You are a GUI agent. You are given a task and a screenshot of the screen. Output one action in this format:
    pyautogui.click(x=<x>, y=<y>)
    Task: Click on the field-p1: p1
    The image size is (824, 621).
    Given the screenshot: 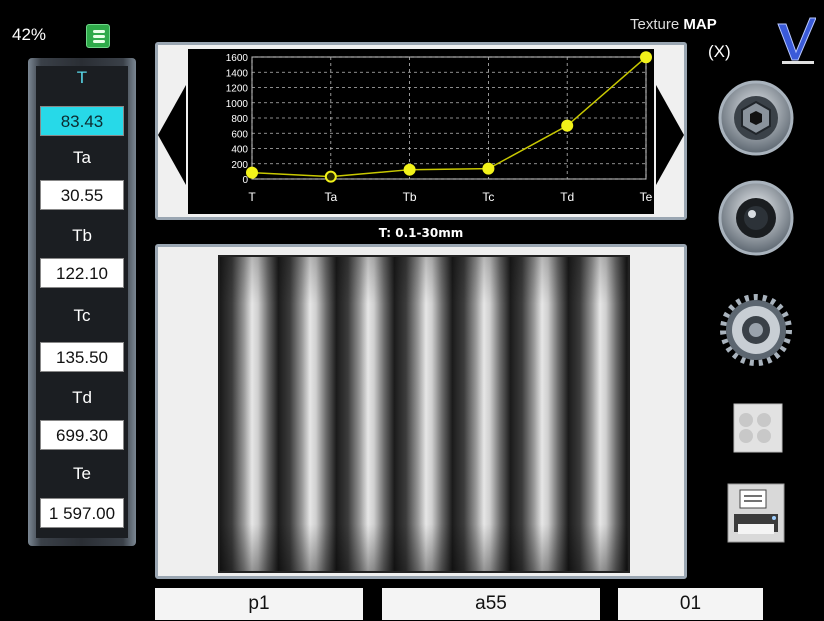 What is the action you would take?
    pyautogui.click(x=259, y=604)
    